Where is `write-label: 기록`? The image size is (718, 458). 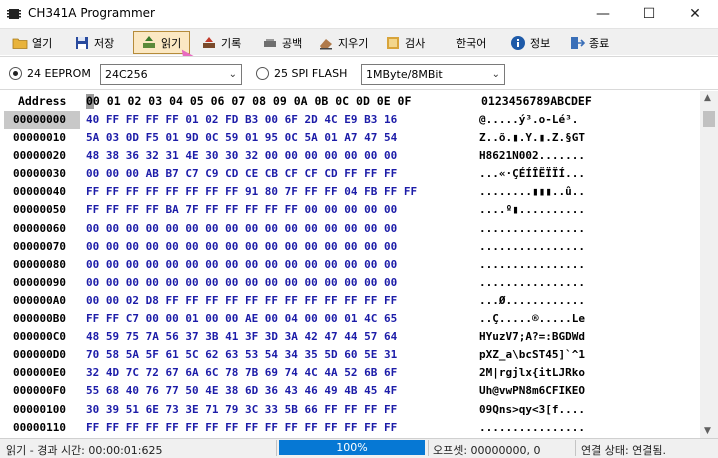
write-label: 기록 is located at coordinates (231, 43).